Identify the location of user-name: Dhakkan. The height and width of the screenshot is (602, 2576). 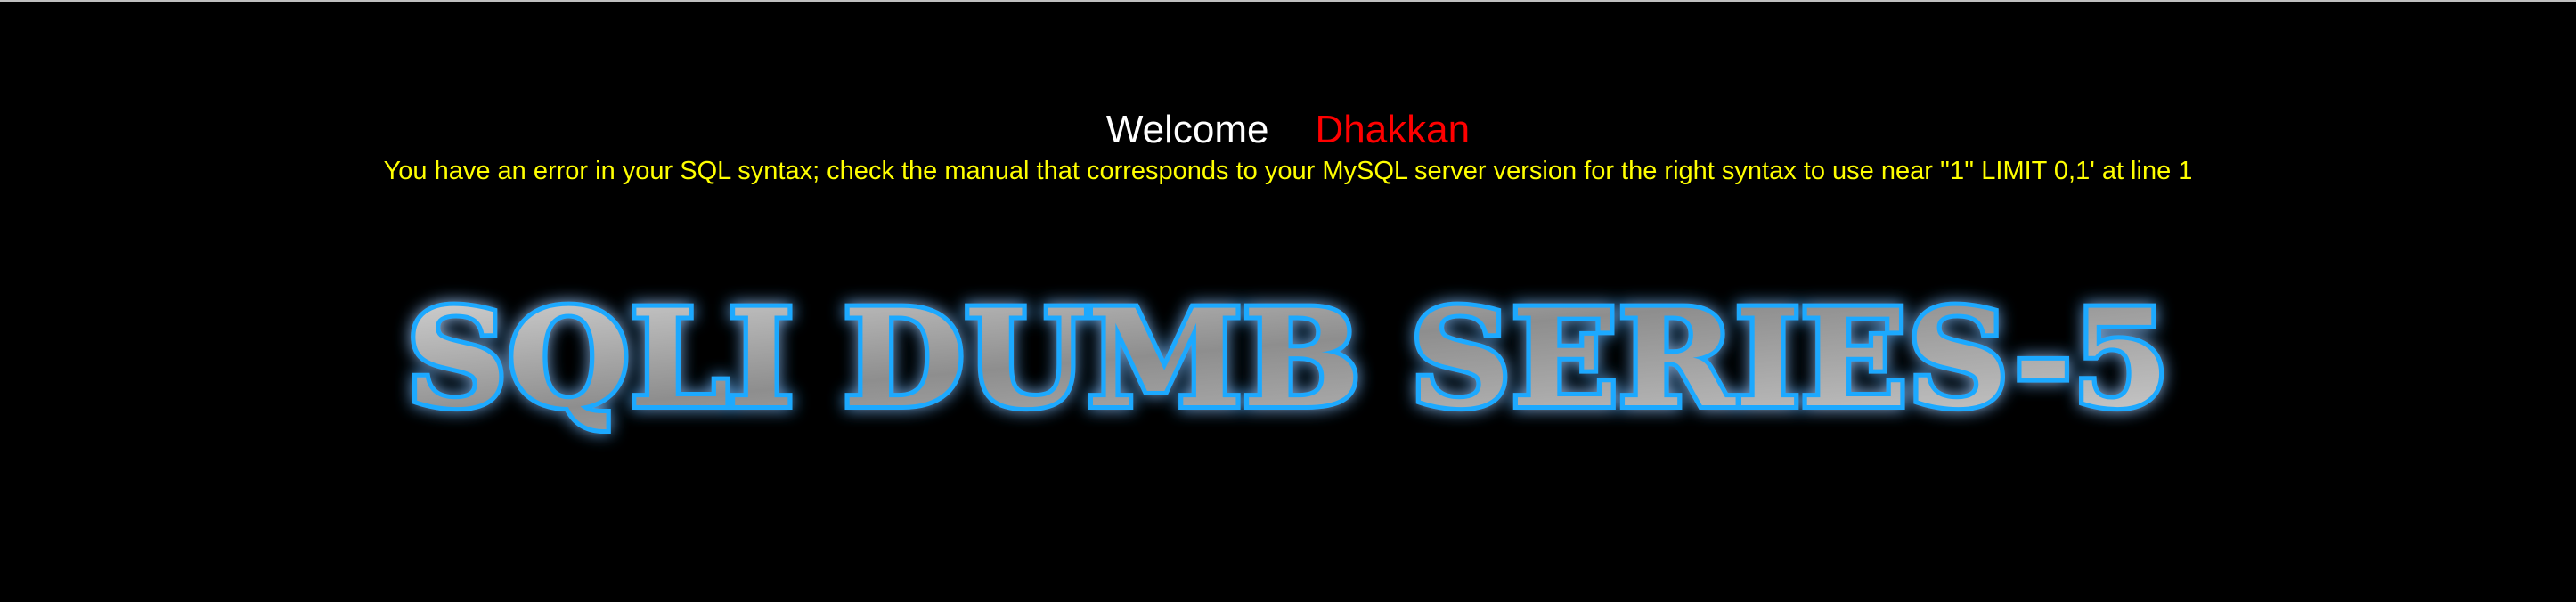
(1393, 129).